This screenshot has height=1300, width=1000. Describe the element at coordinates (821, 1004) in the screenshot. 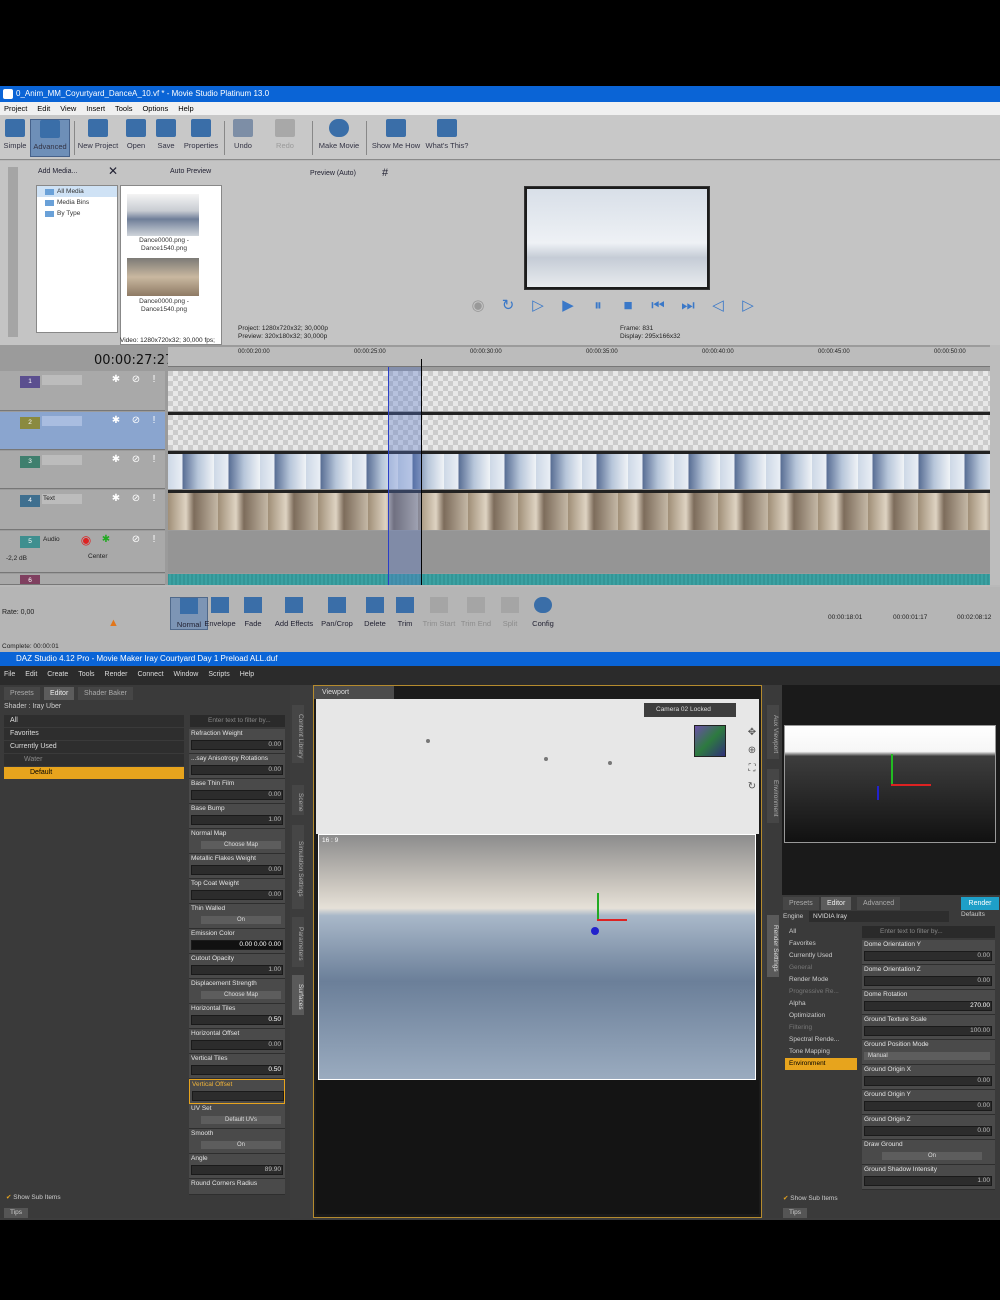

I see `render-cat-alpha: Alpha` at that location.